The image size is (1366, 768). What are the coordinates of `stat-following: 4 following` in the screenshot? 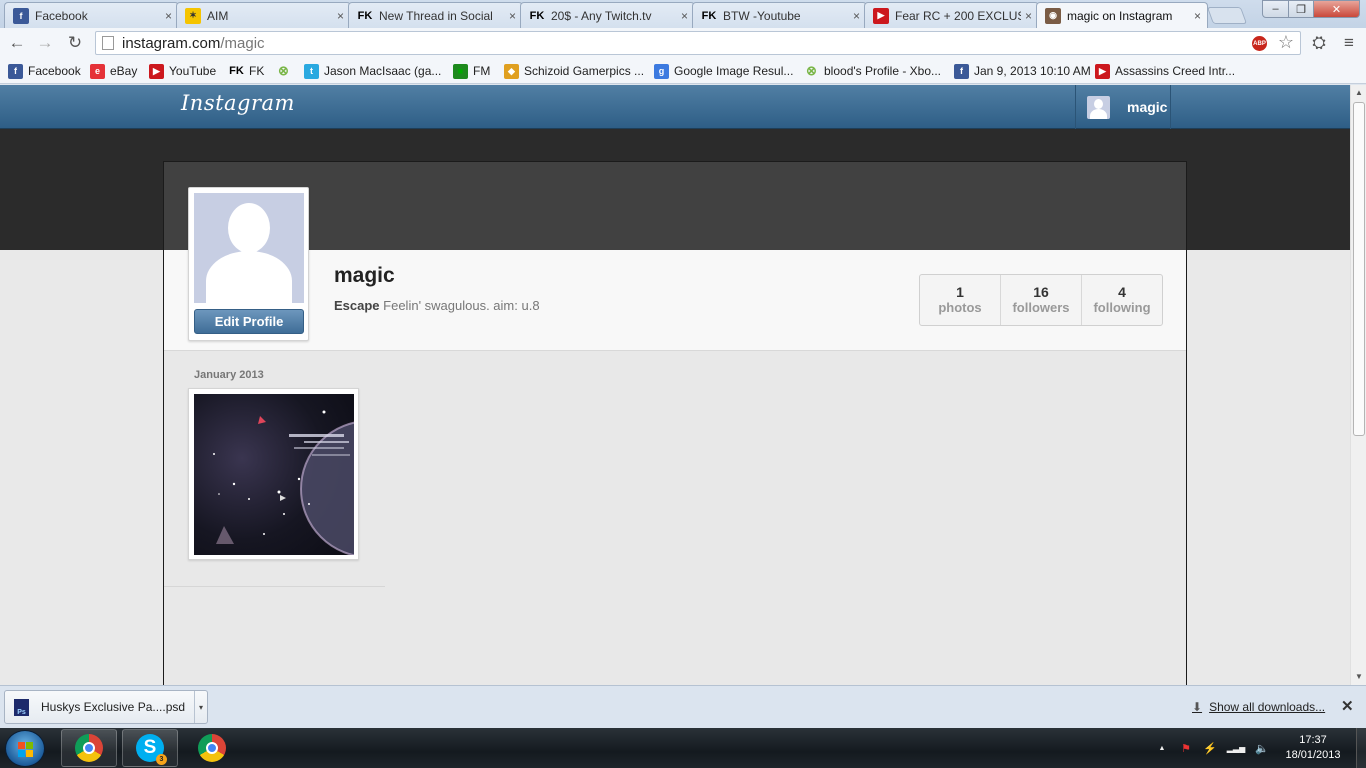 It's located at (1122, 300).